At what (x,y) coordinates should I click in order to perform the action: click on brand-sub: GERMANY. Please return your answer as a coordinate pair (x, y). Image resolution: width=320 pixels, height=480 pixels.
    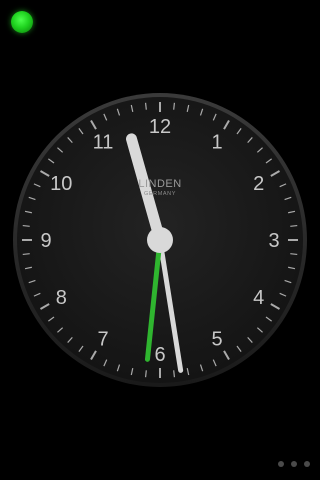
    Looking at the image, I should click on (159, 194).